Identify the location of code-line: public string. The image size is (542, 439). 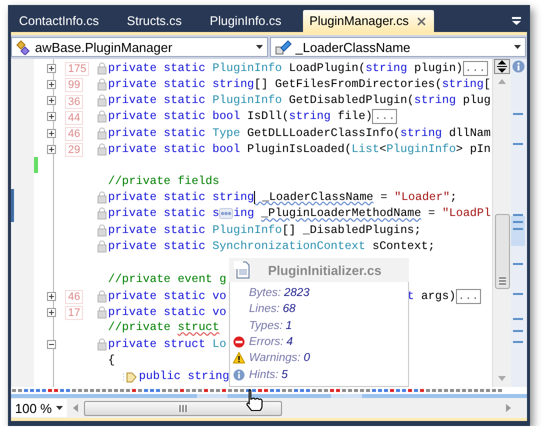
(184, 377).